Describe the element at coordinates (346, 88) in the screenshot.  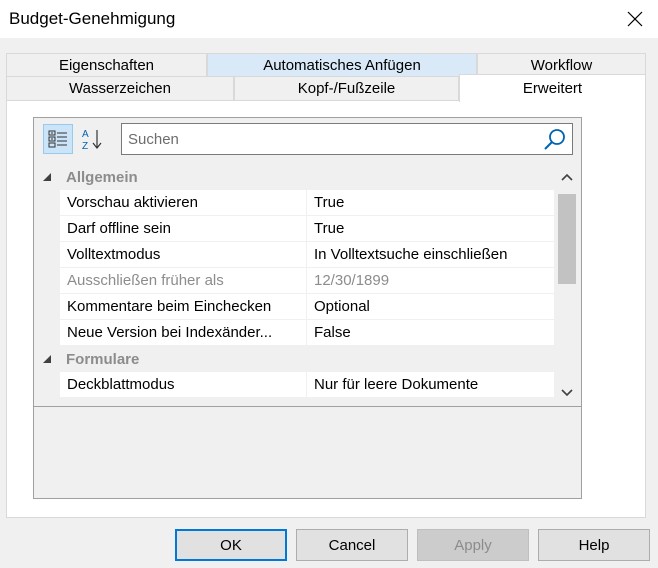
I see `tab-kopf-fusszeile: Kopf-/Fußzeile` at that location.